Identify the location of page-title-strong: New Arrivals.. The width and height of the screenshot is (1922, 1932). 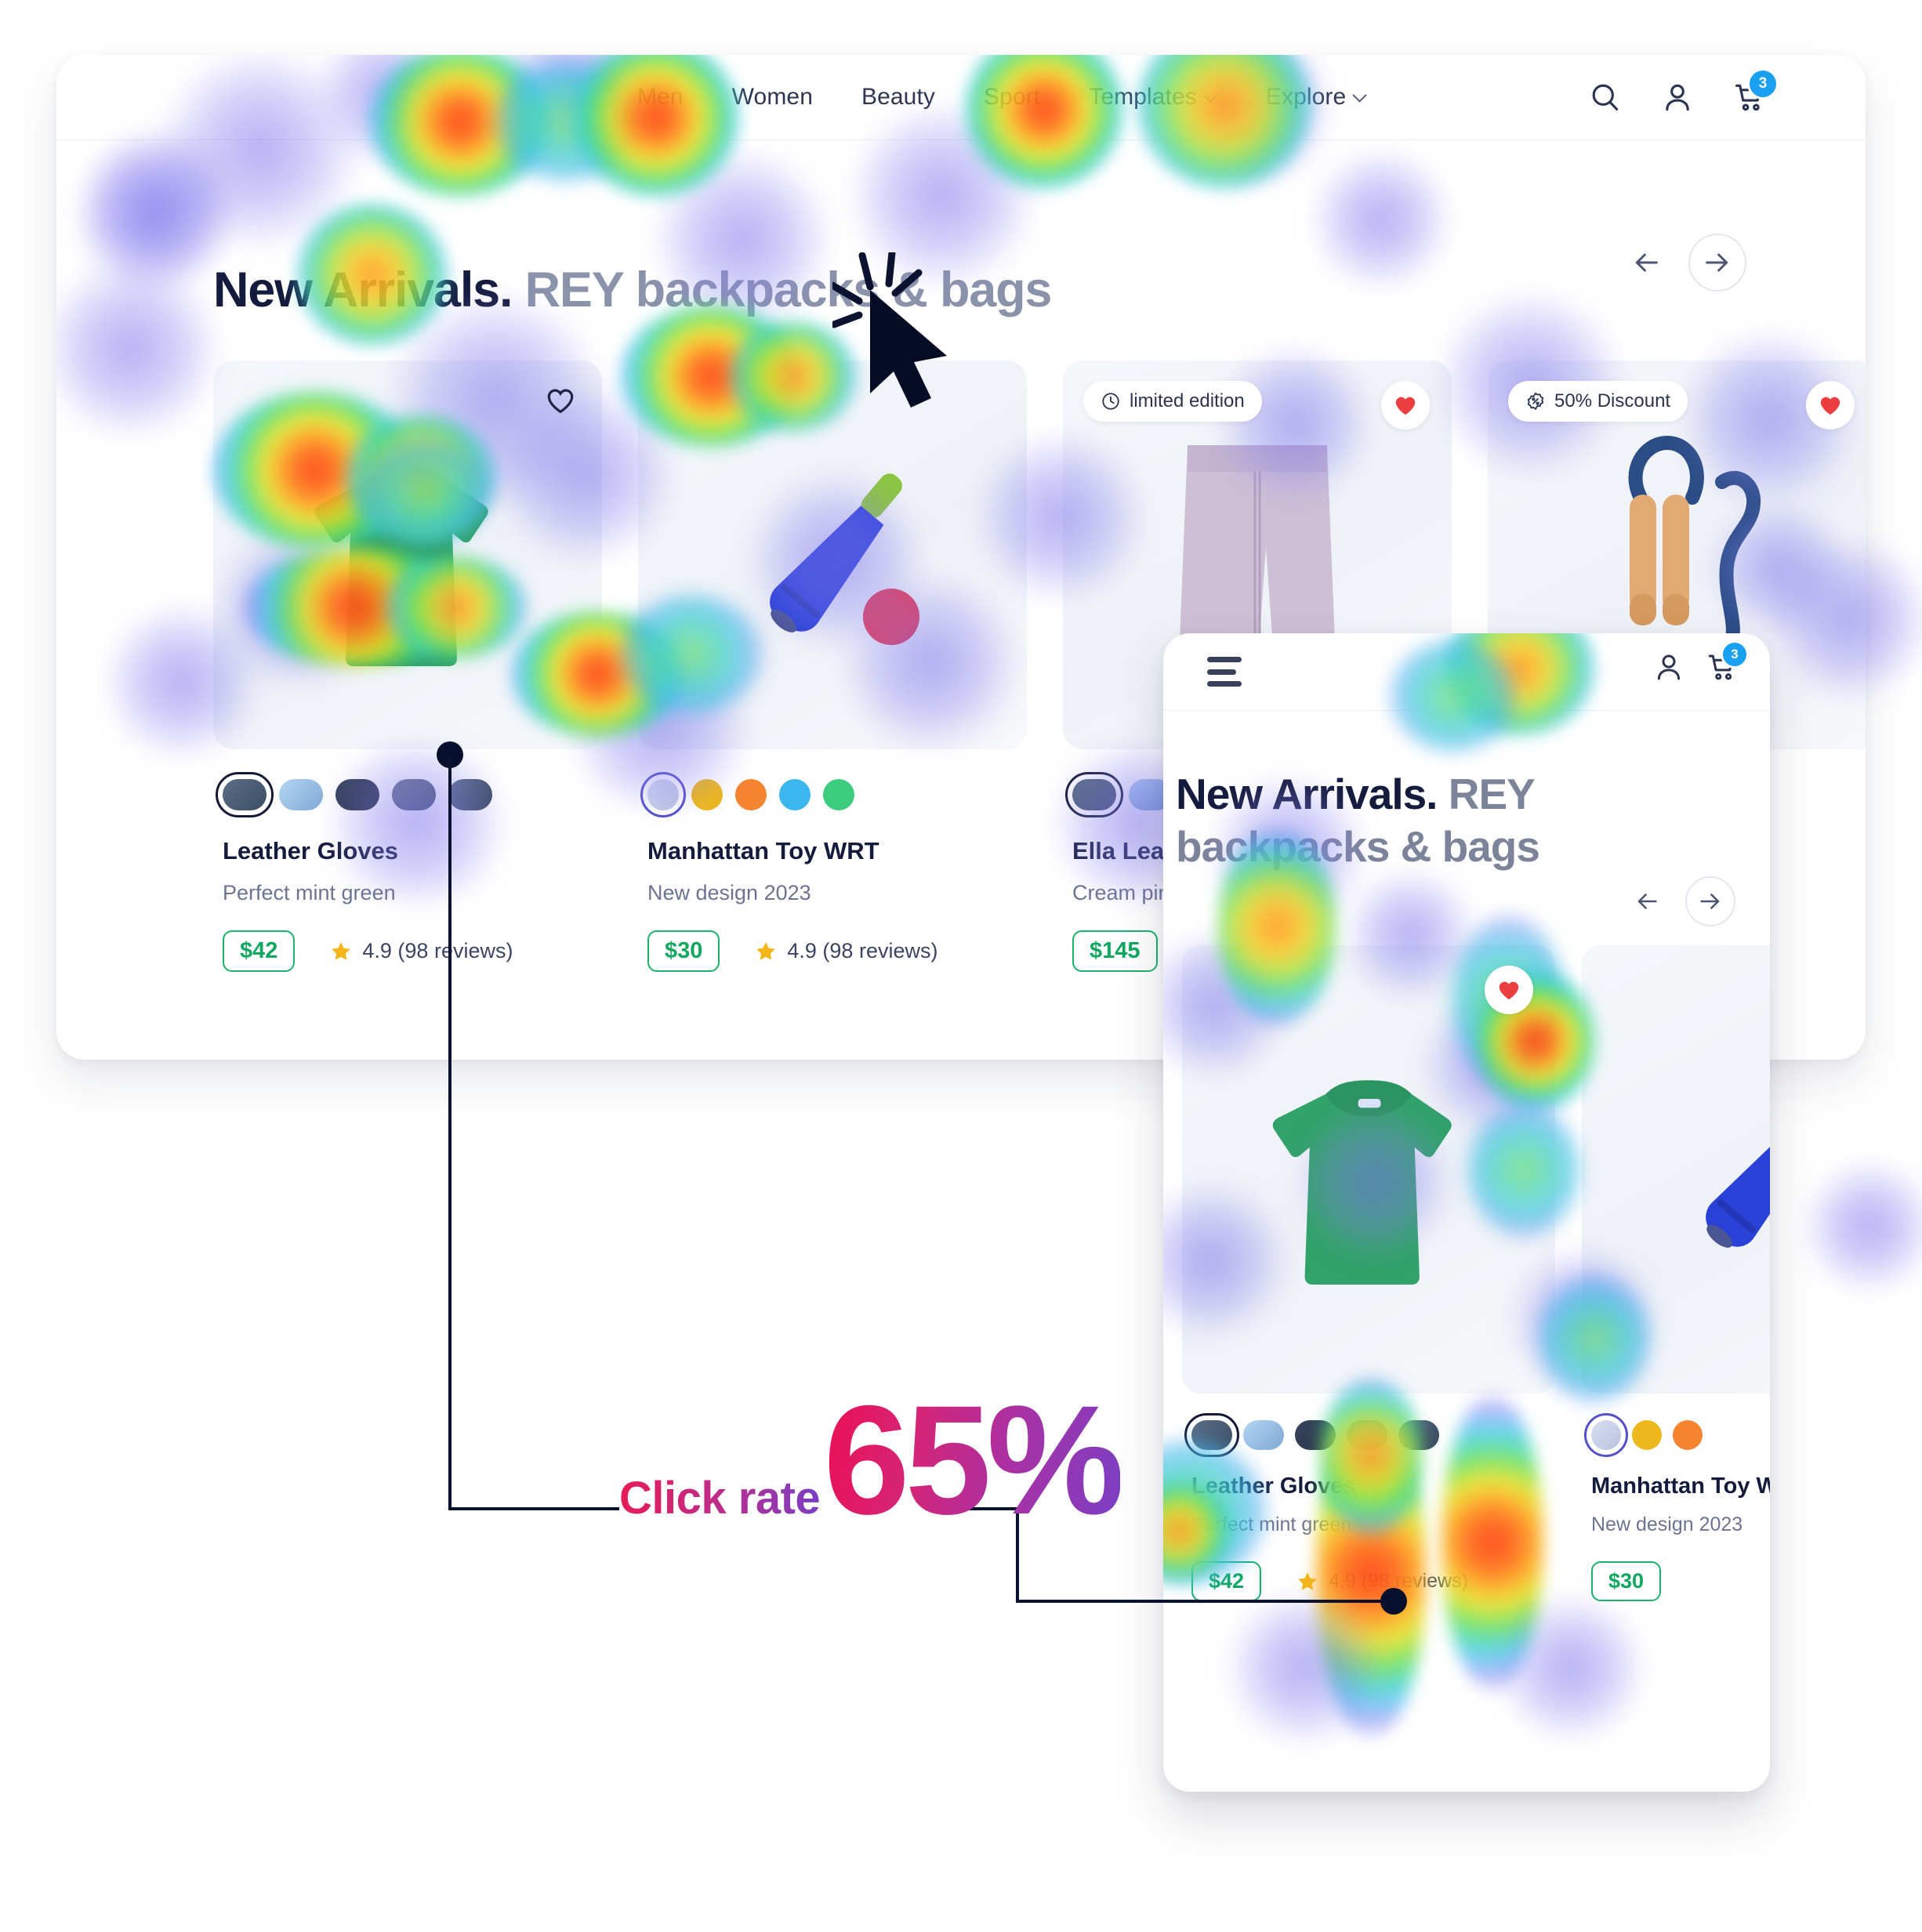
(363, 290).